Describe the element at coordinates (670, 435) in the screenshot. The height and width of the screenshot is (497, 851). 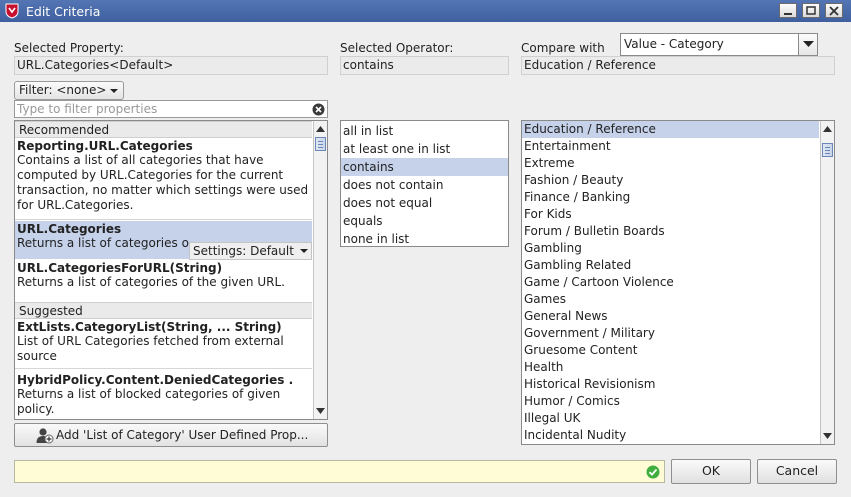
I see `category-item: Incidental Nudity` at that location.